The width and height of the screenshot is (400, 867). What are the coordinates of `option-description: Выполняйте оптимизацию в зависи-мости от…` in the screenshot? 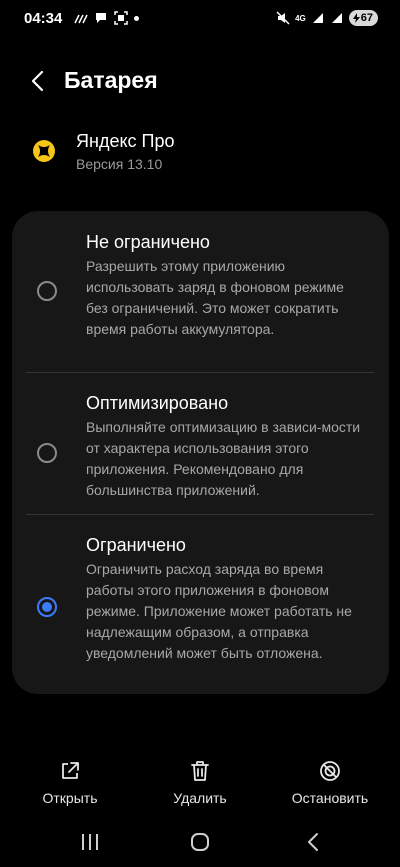 It's located at (223, 458).